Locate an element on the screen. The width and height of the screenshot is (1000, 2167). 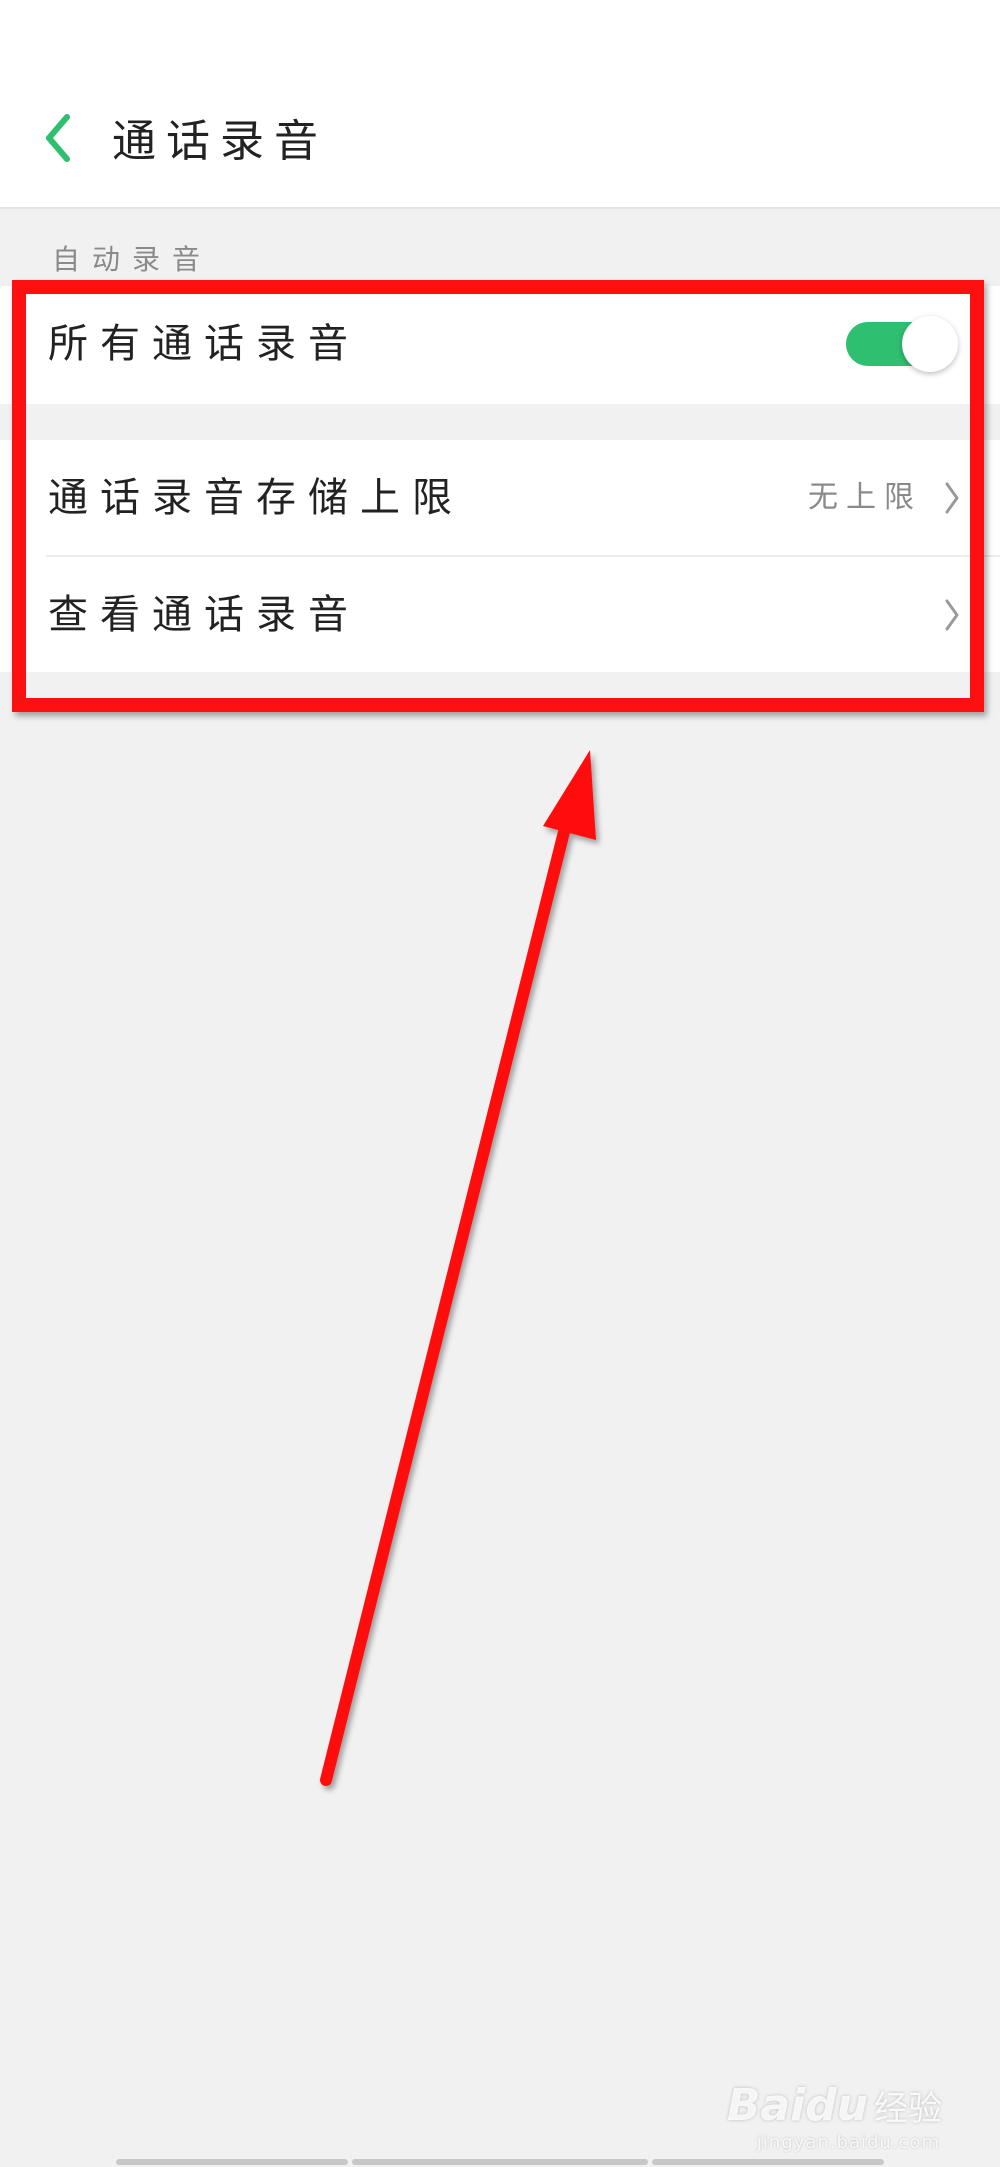
storage-limit-value: 无上限 is located at coordinates (865, 497).